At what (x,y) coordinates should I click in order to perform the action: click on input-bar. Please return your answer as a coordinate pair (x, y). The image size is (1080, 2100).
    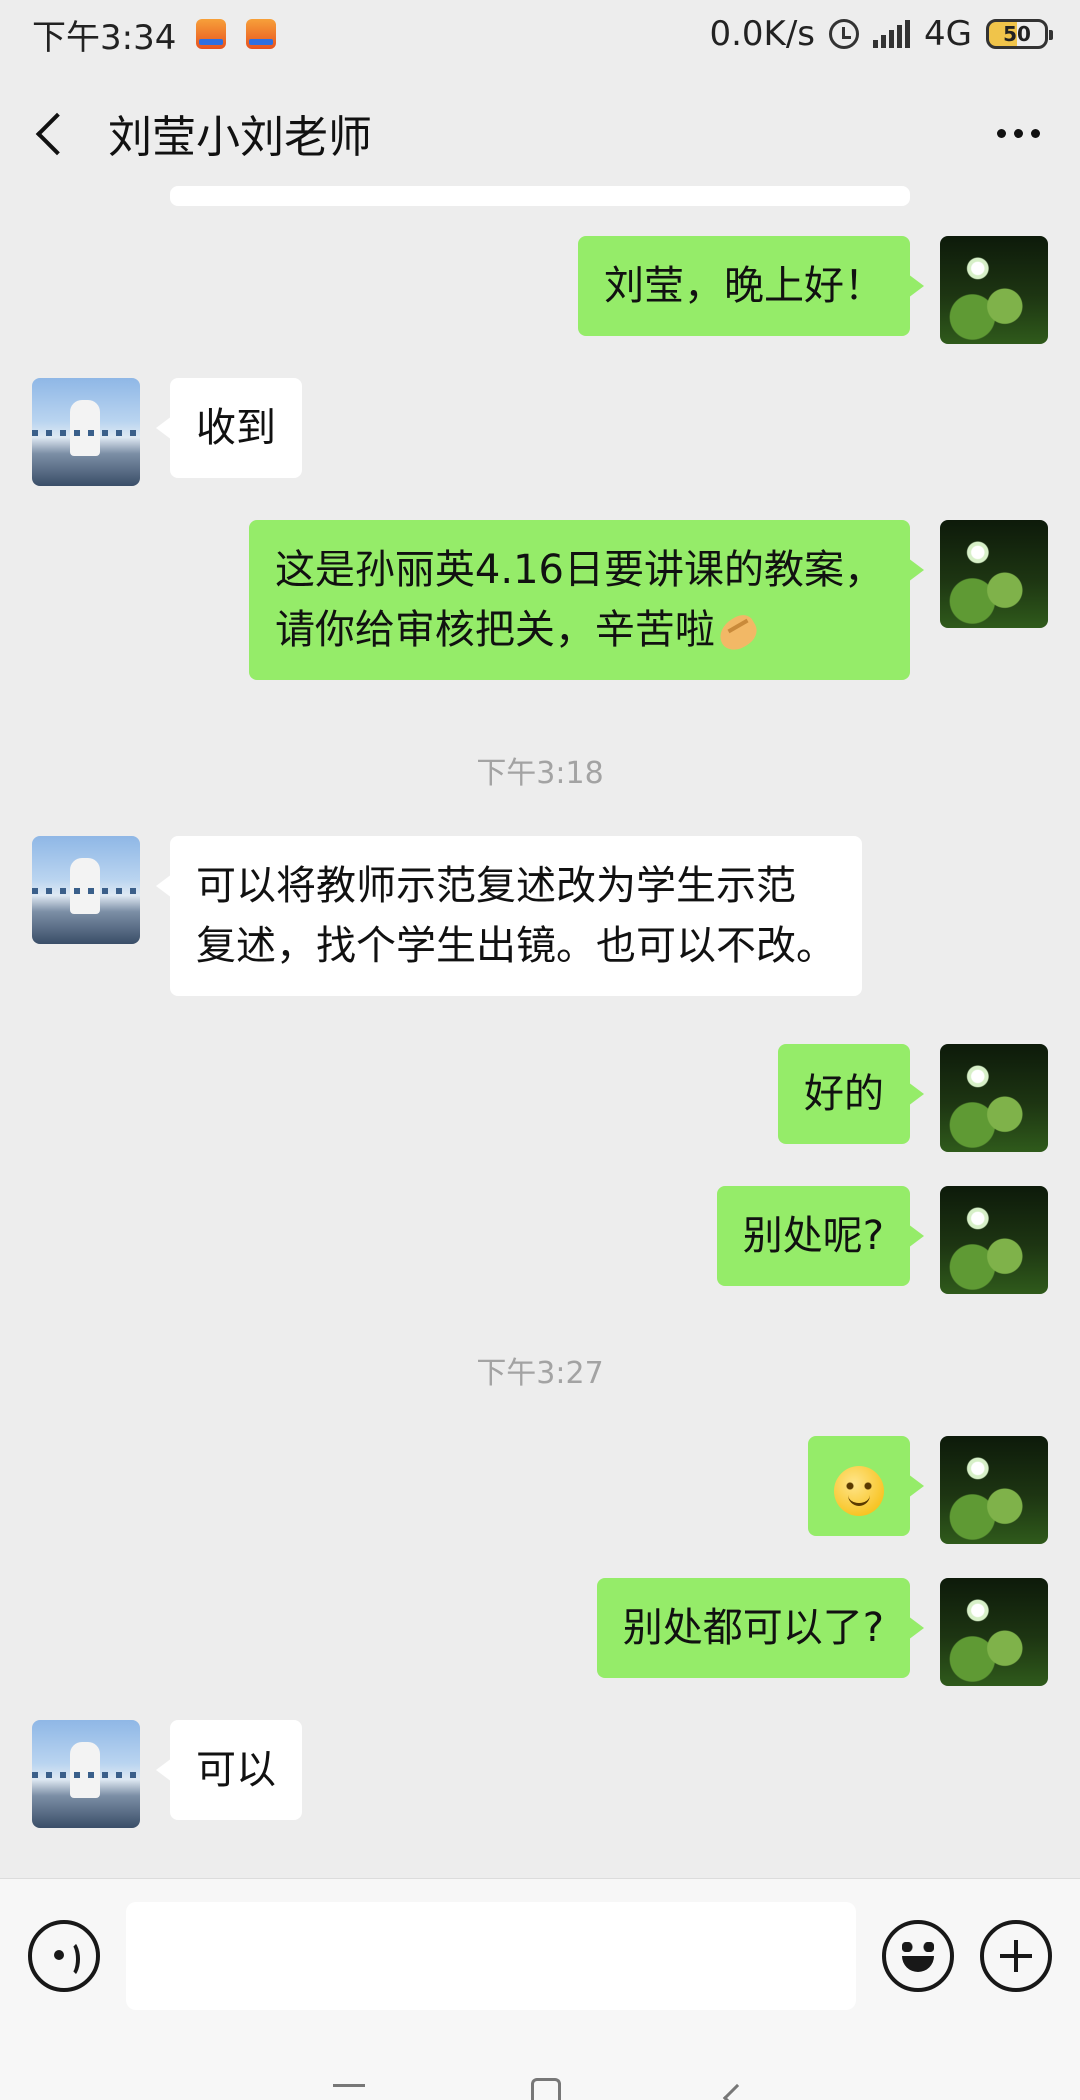
    Looking at the image, I should click on (540, 1955).